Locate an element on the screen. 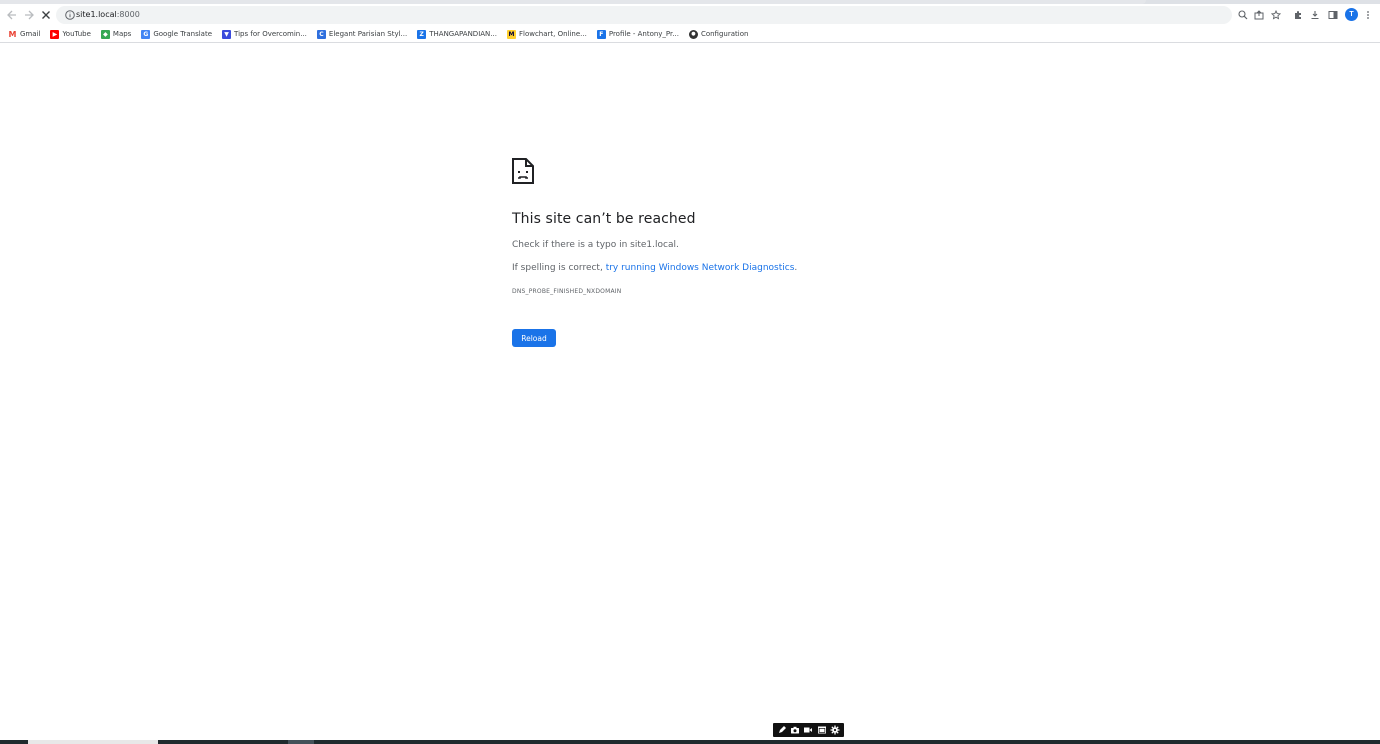 This screenshot has height=744, width=1380. window-icon is located at coordinates (821, 730).